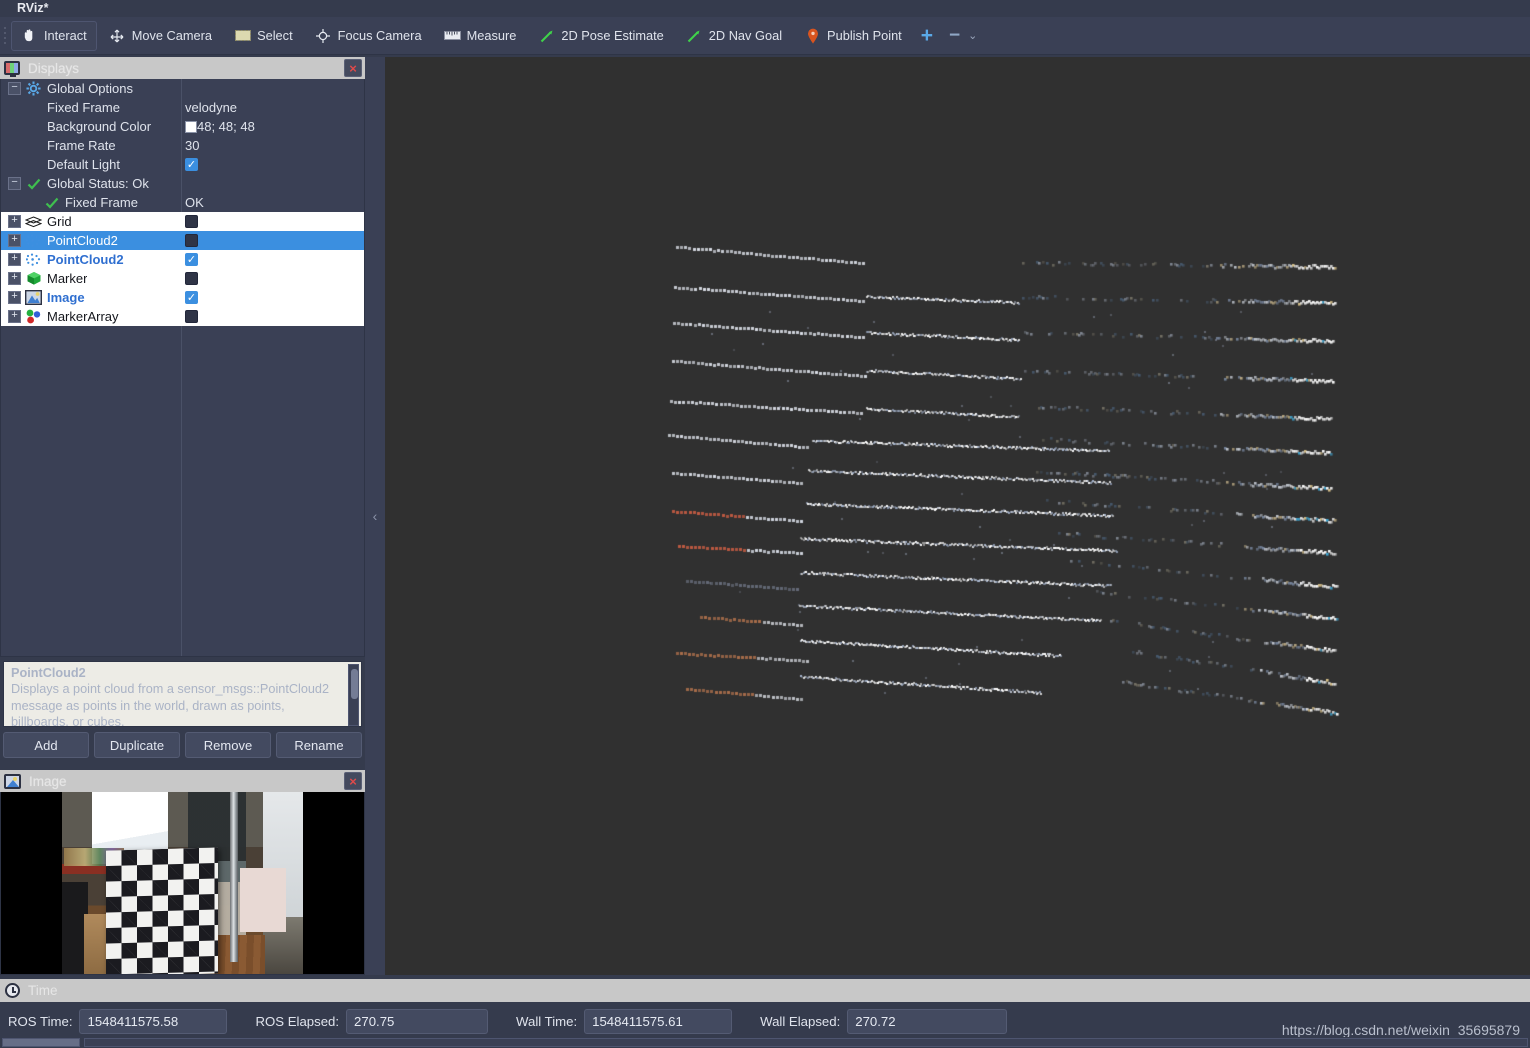 The height and width of the screenshot is (1048, 1530). Describe the element at coordinates (319, 745) in the screenshot. I see `rename-button: Rename` at that location.